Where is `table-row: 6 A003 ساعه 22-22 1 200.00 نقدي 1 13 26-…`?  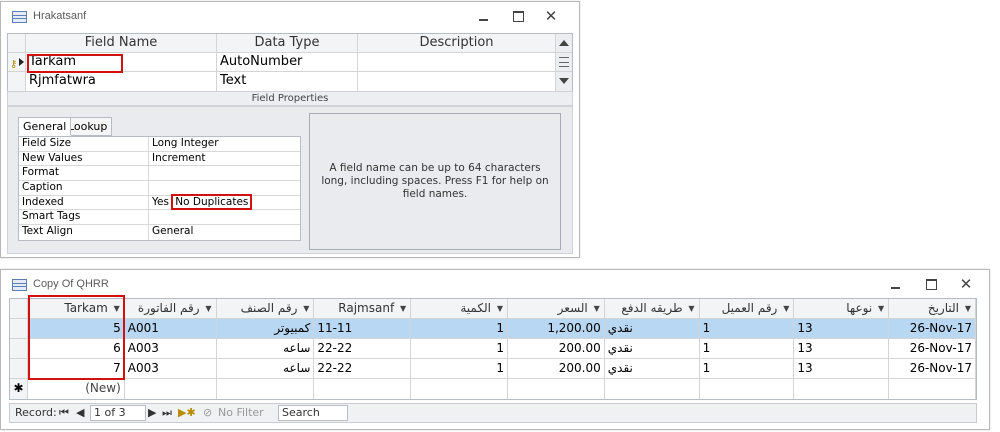 table-row: 6 A003 ساعه 22-22 1 200.00 نقدي 1 13 26-… is located at coordinates (493, 349).